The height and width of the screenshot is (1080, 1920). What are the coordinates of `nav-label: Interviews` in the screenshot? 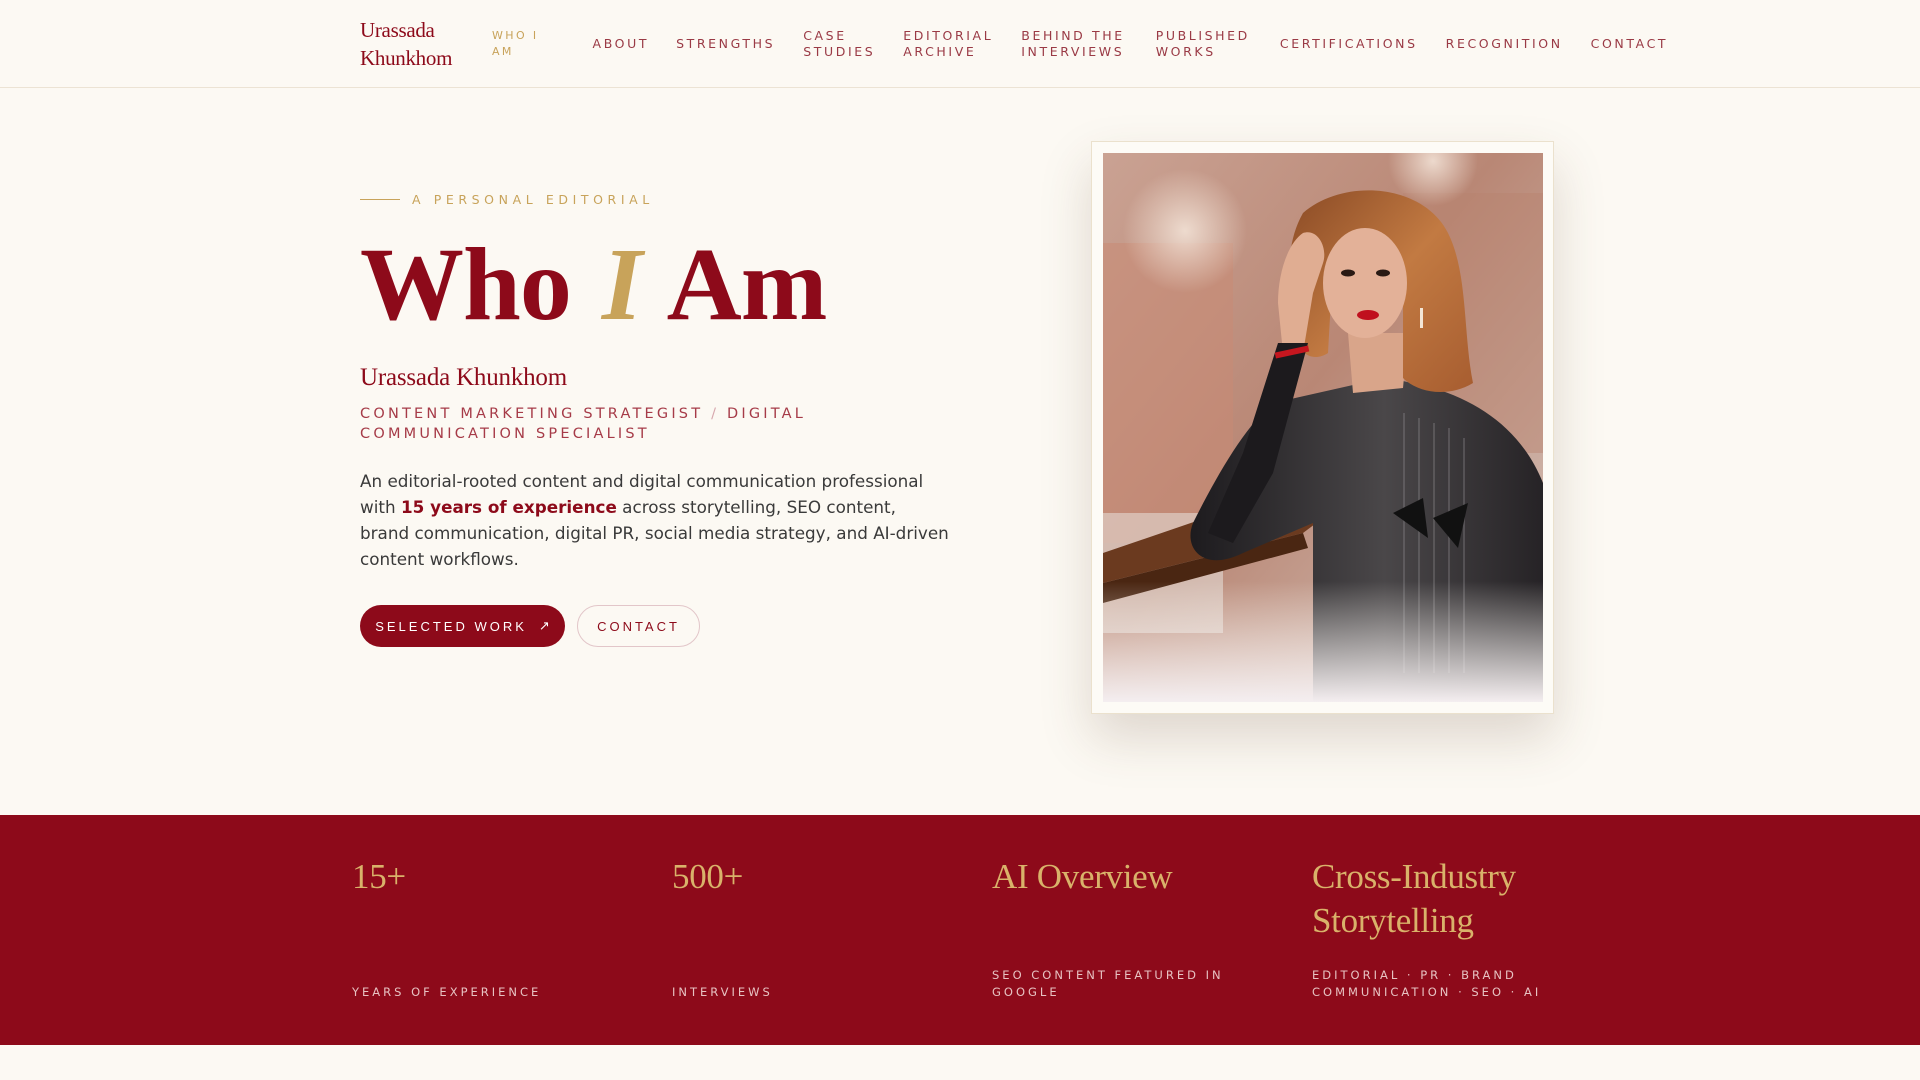 It's located at (1073, 51).